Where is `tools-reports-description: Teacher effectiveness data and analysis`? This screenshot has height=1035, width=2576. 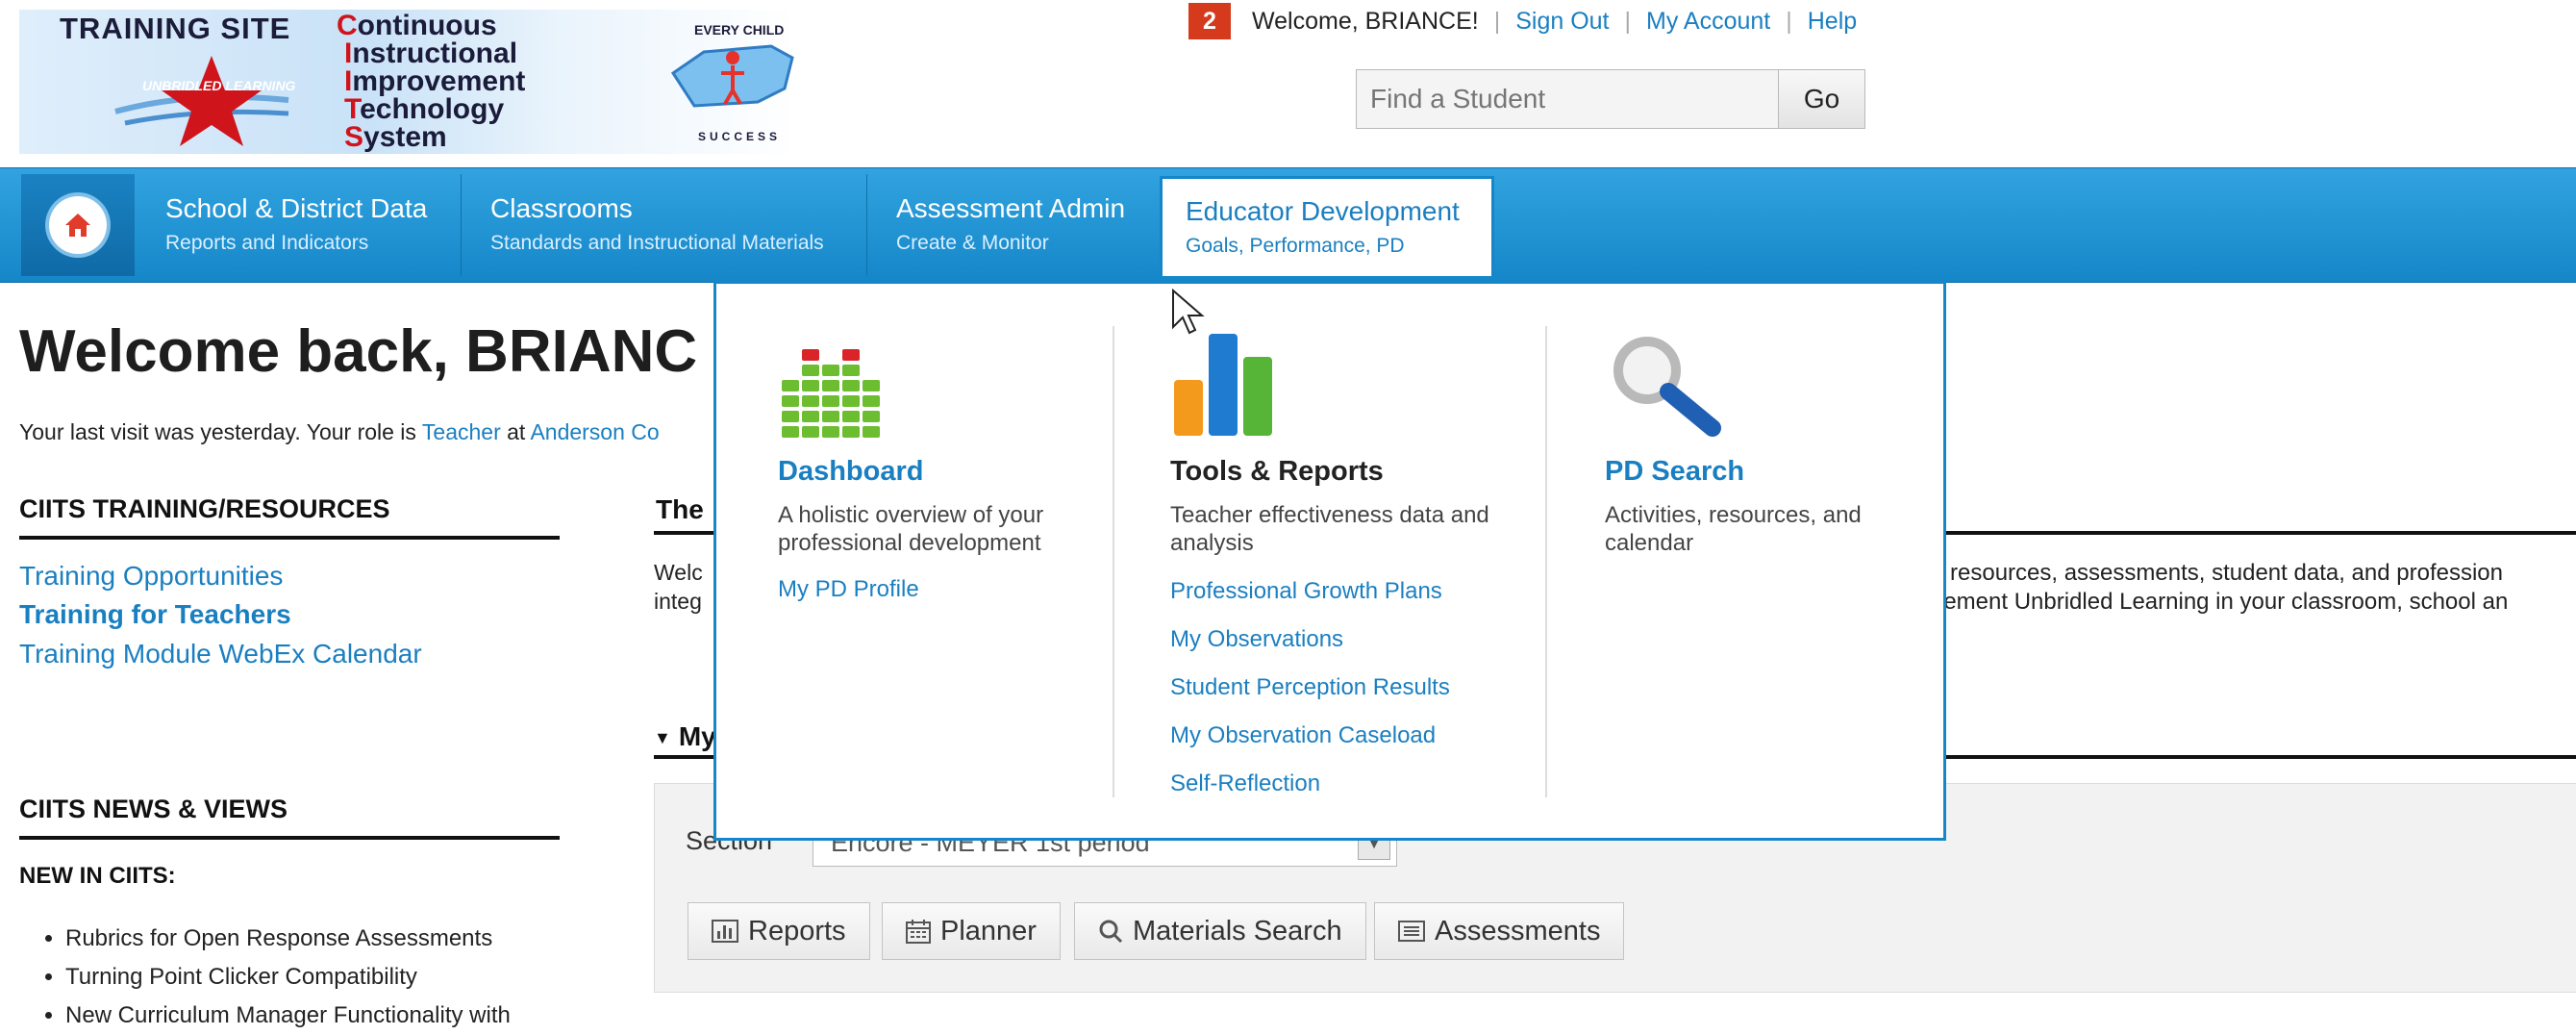 tools-reports-description: Teacher effectiveness data and analysis is located at coordinates (1329, 529).